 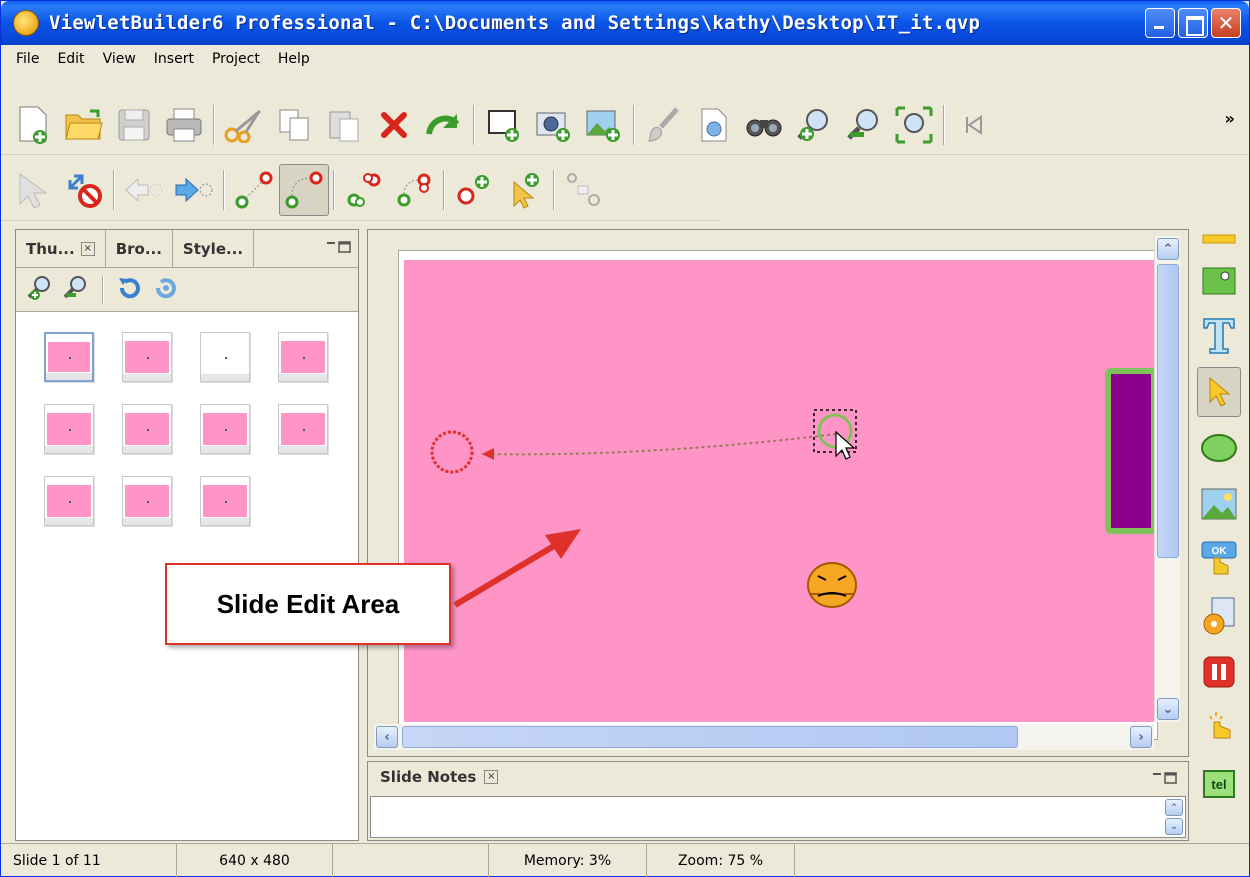 I want to click on add-screenshot-button, so click(x=554, y=125).